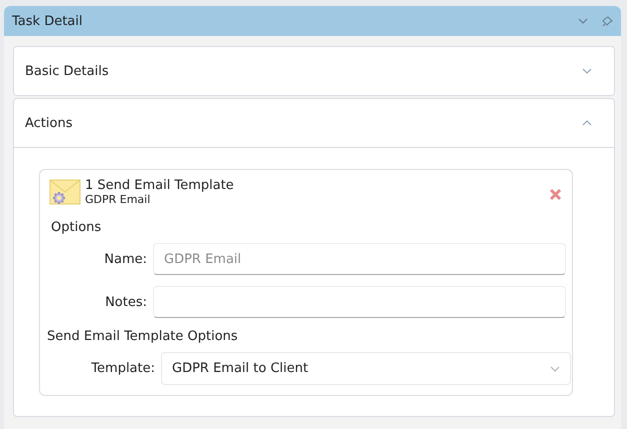 The width and height of the screenshot is (627, 429). I want to click on section-header: Basic Details, so click(314, 71).